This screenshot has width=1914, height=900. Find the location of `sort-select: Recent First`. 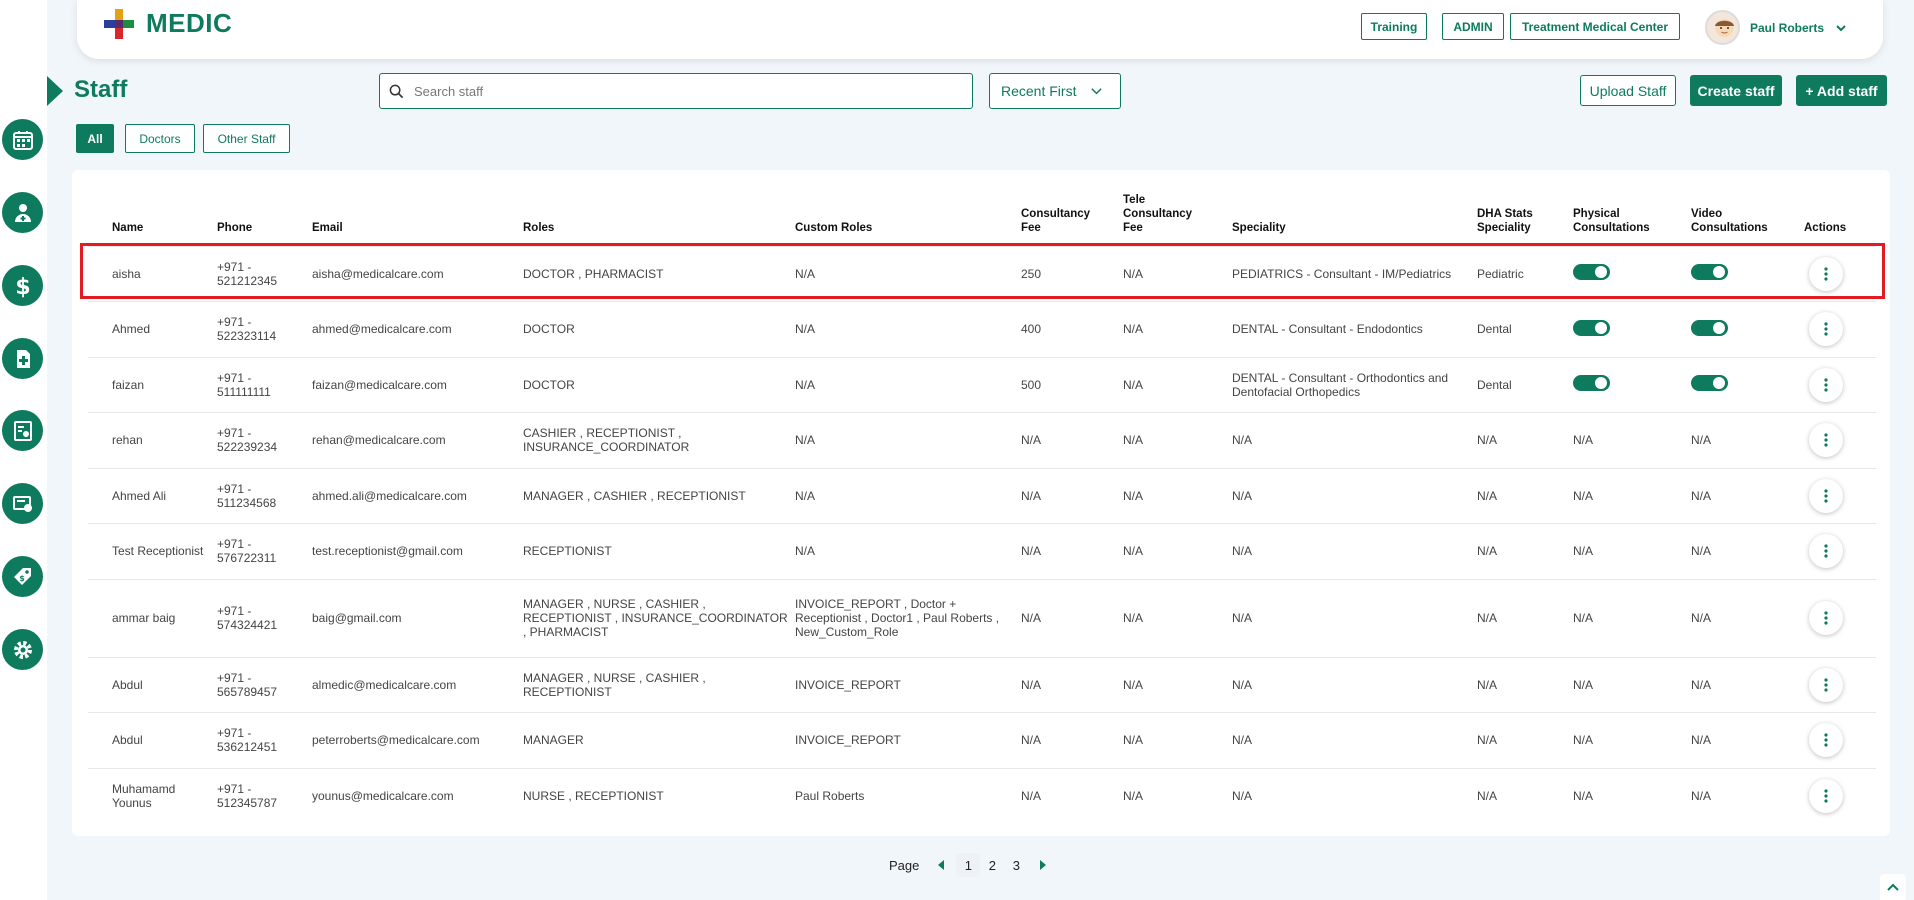

sort-select: Recent First is located at coordinates (1055, 91).